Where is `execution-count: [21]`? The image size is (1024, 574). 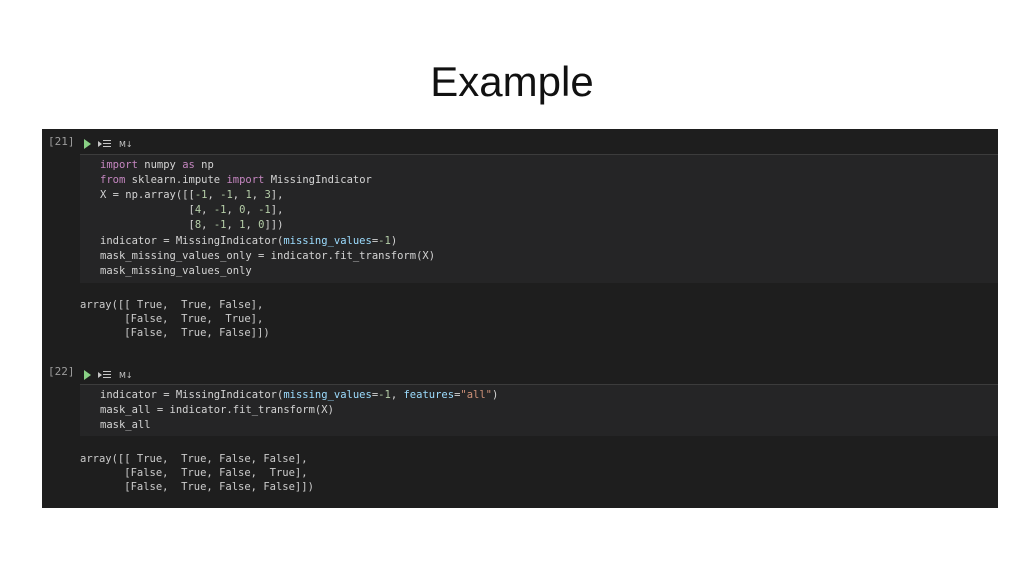 execution-count: [21] is located at coordinates (61, 141).